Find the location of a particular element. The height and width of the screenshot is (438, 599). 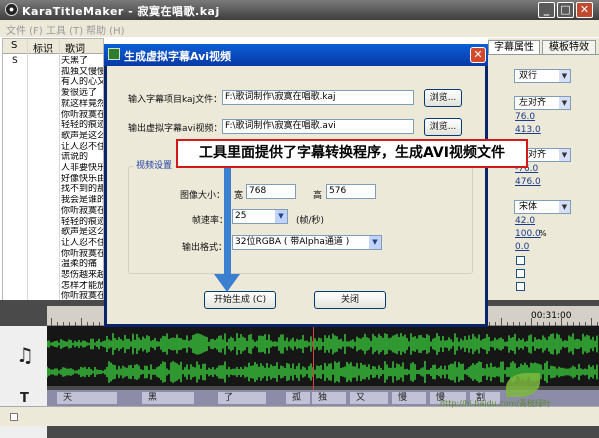

tab-divider is located at coordinates (543, 54).